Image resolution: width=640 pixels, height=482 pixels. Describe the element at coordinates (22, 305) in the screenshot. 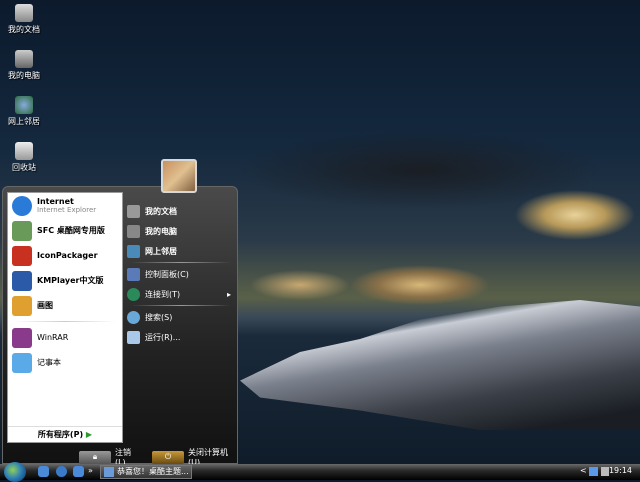

I see `paint-icon` at that location.